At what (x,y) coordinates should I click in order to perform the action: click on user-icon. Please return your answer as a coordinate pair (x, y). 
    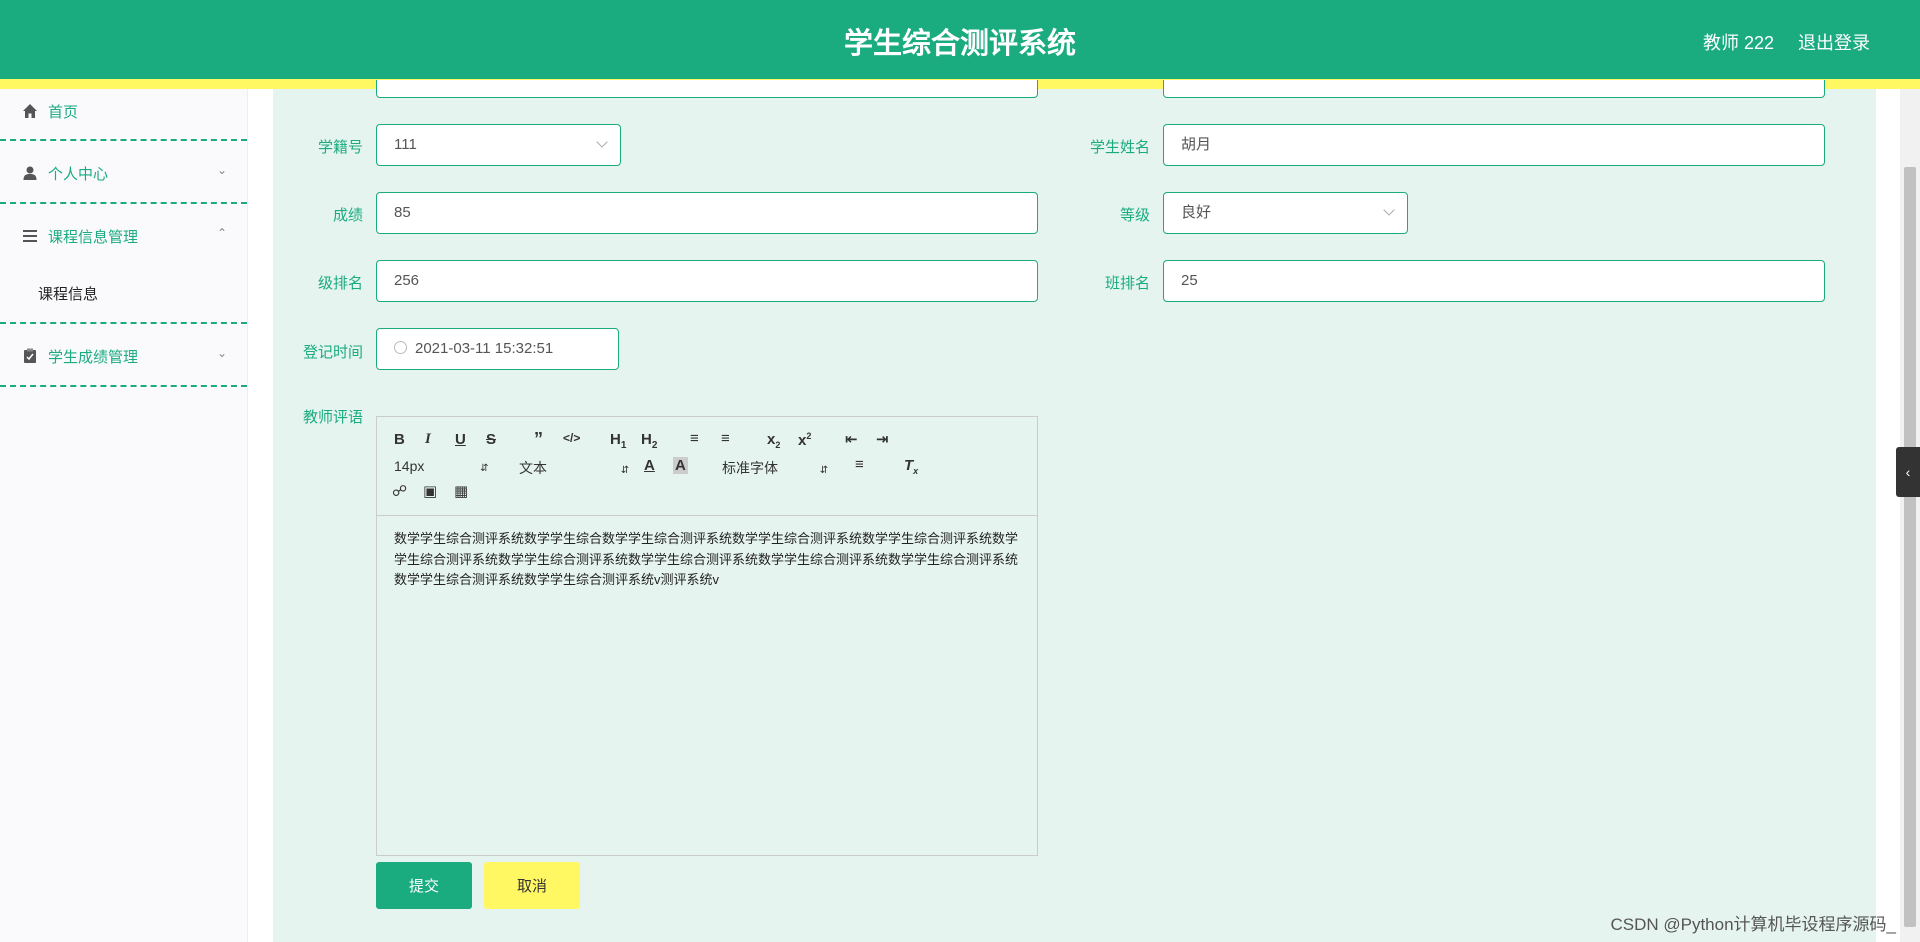
    Looking at the image, I should click on (30, 173).